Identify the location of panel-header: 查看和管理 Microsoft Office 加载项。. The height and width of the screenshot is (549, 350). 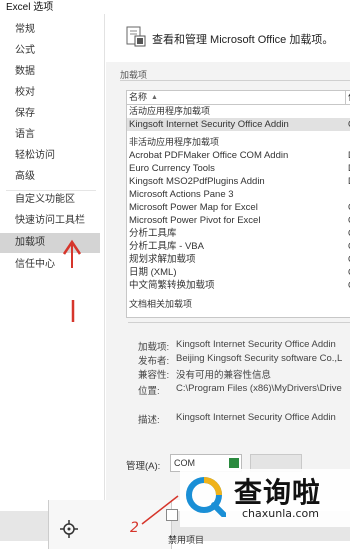
(228, 38).